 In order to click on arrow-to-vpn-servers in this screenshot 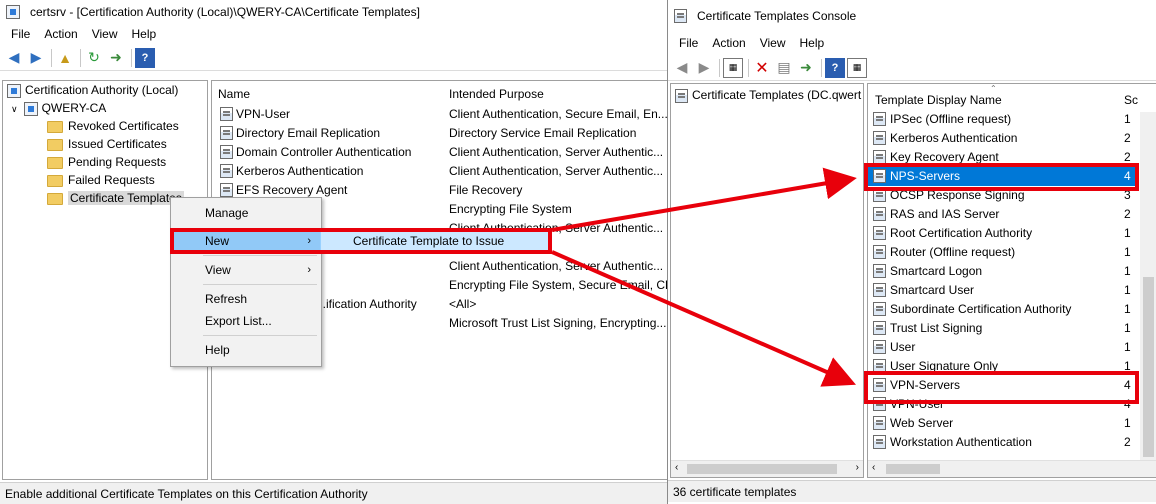, I will do `click(703, 318)`.